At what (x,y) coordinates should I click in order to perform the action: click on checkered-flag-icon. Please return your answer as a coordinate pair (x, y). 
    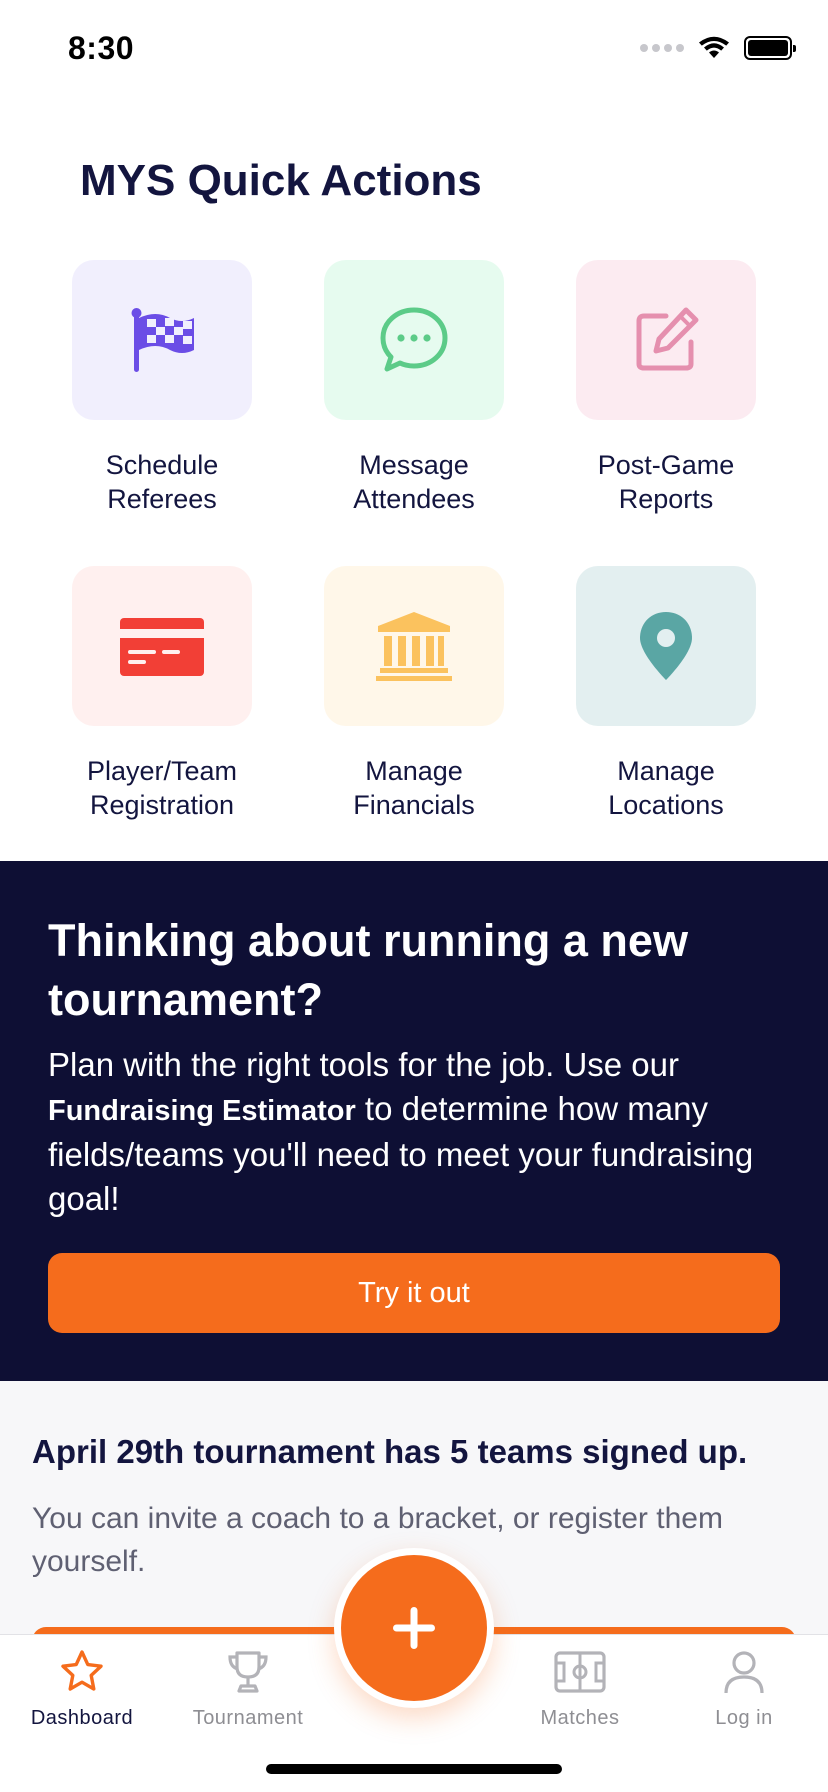
    Looking at the image, I should click on (162, 340).